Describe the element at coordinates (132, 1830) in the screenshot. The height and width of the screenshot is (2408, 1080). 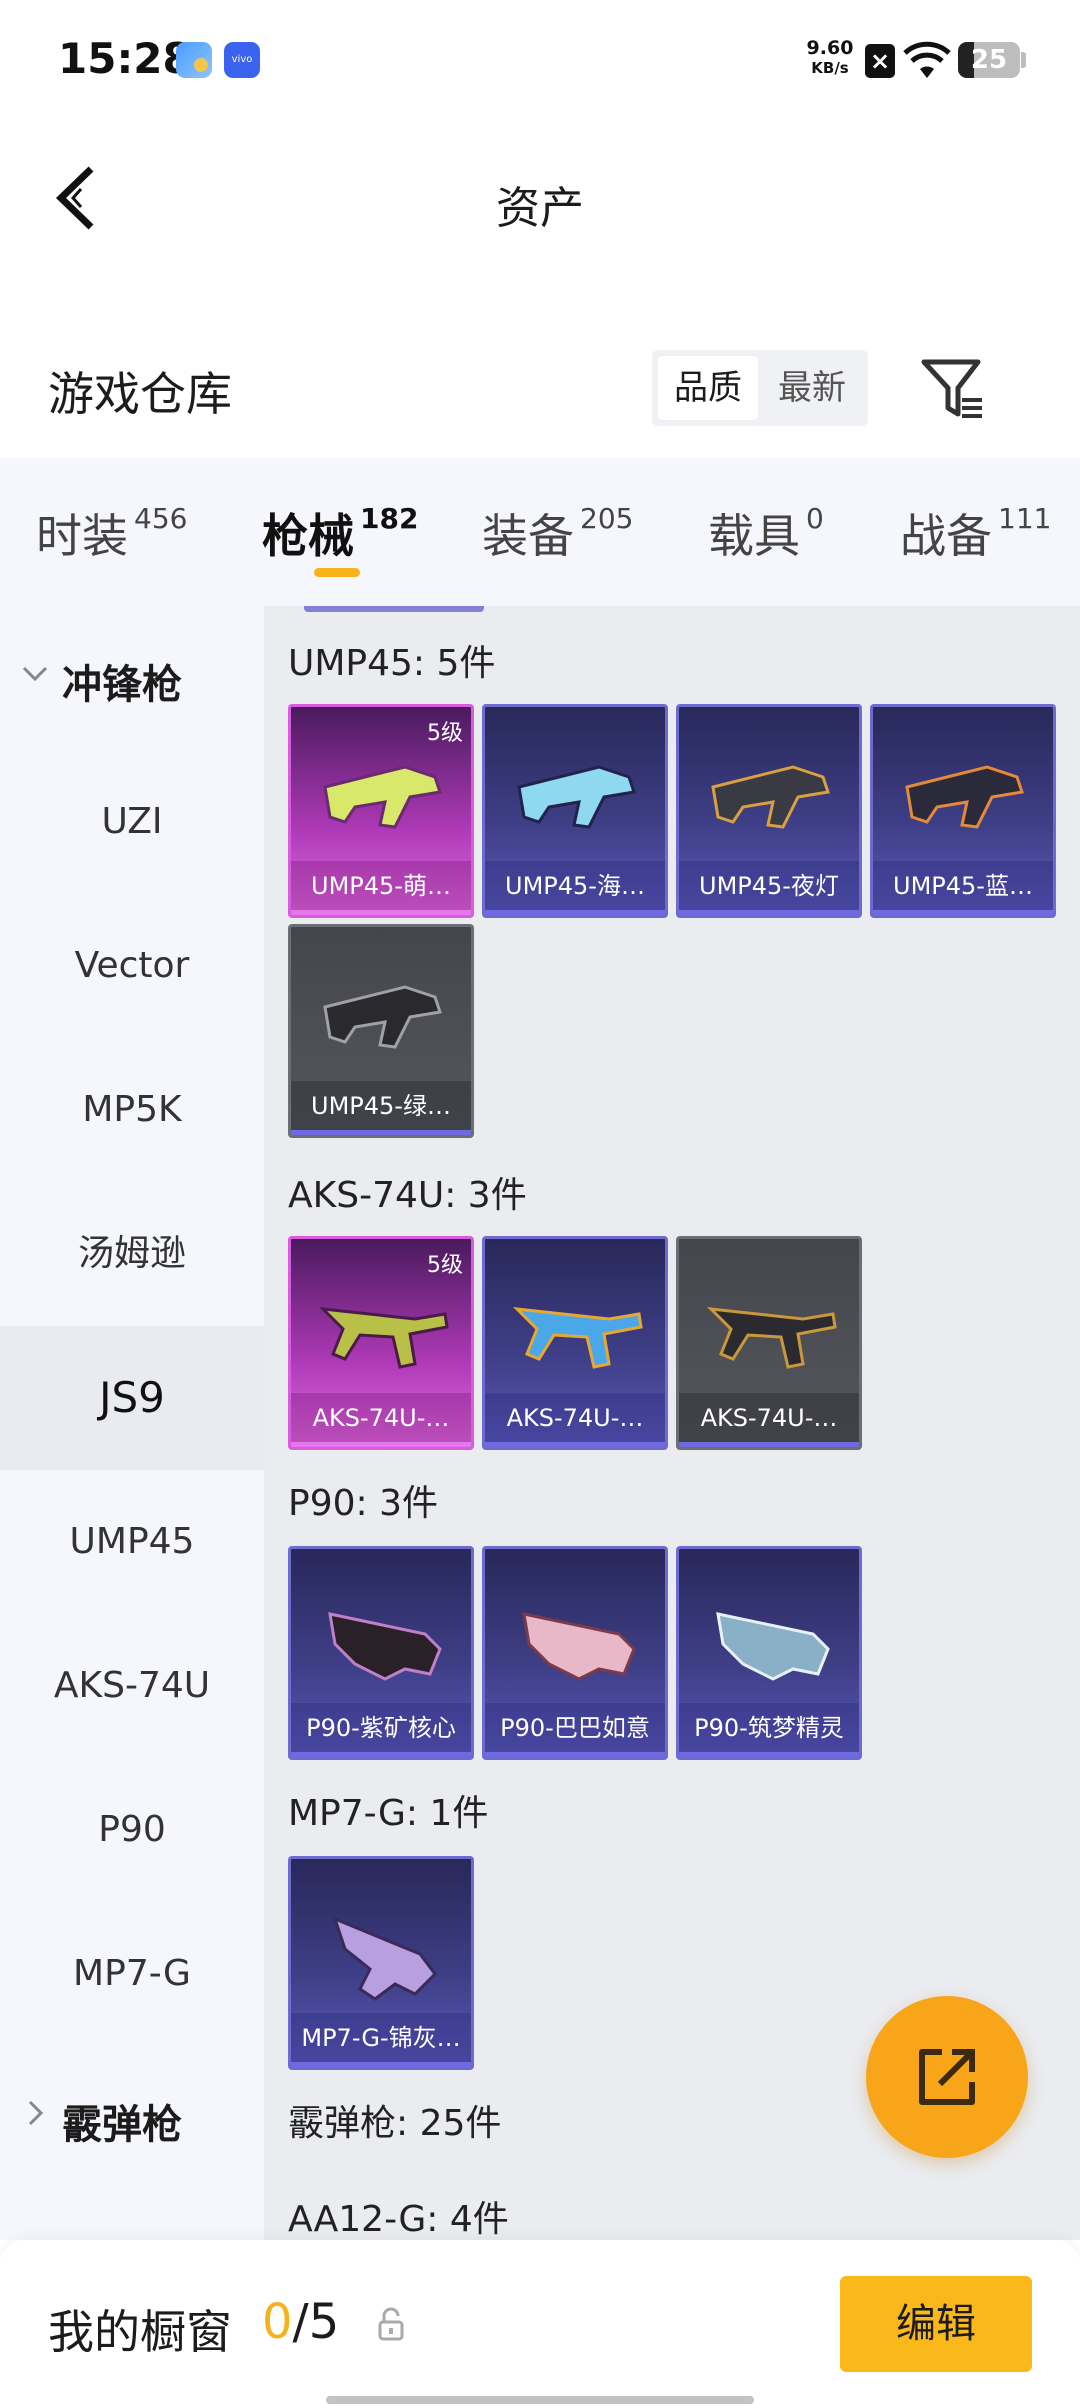
I see `sidebar-item-p90: P90` at that location.